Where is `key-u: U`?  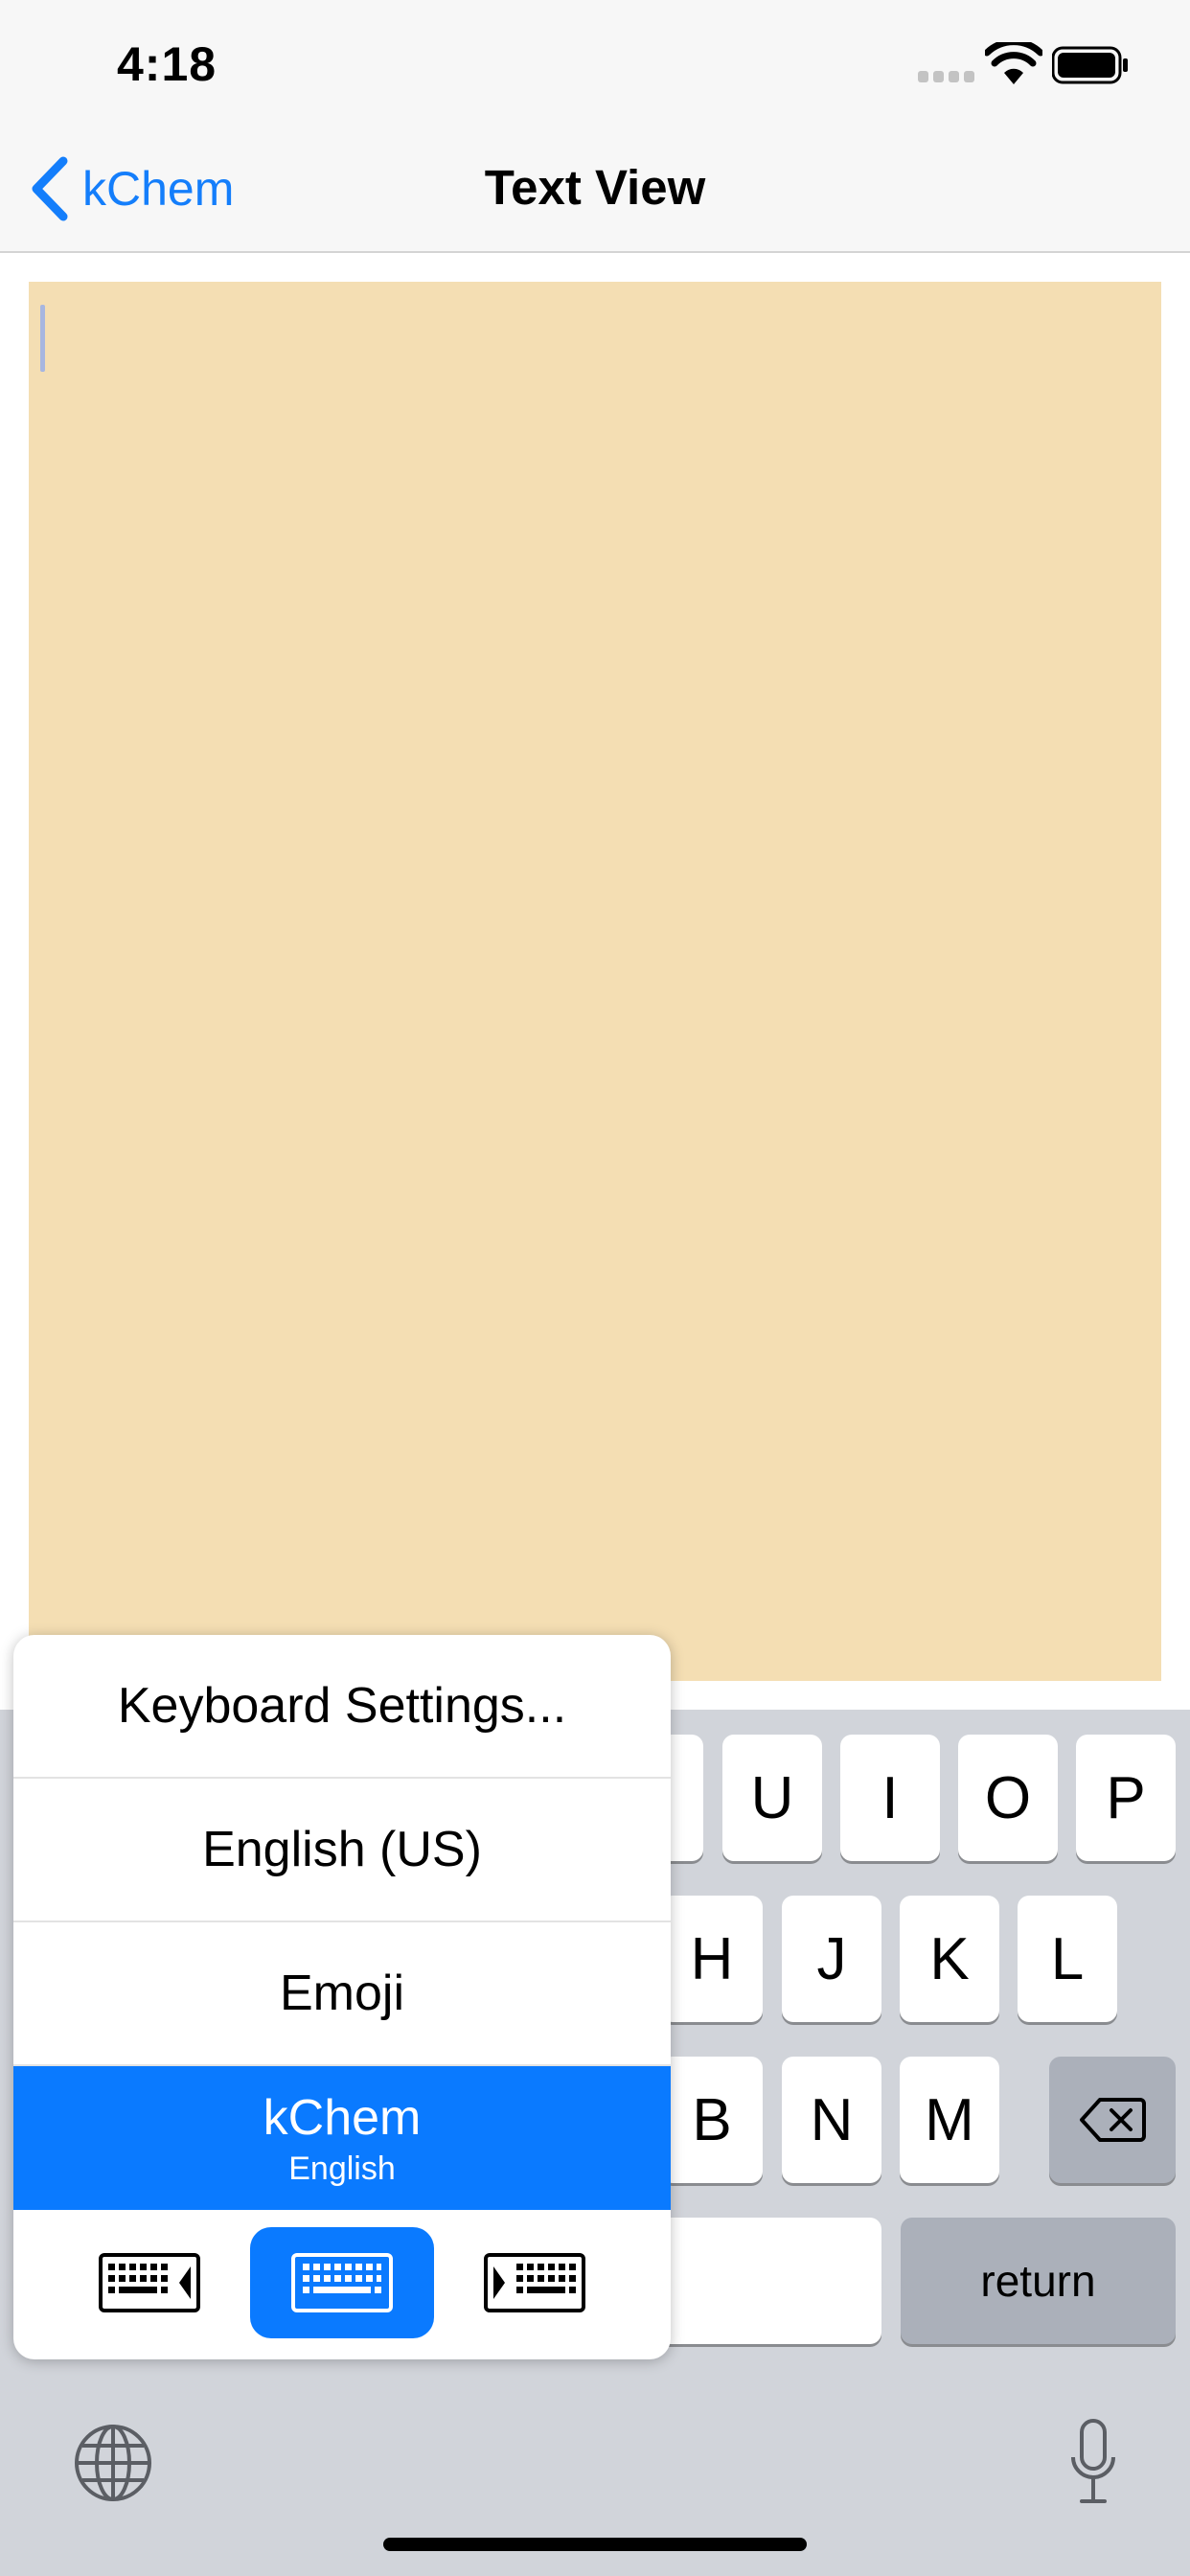 key-u: U is located at coordinates (772, 1798).